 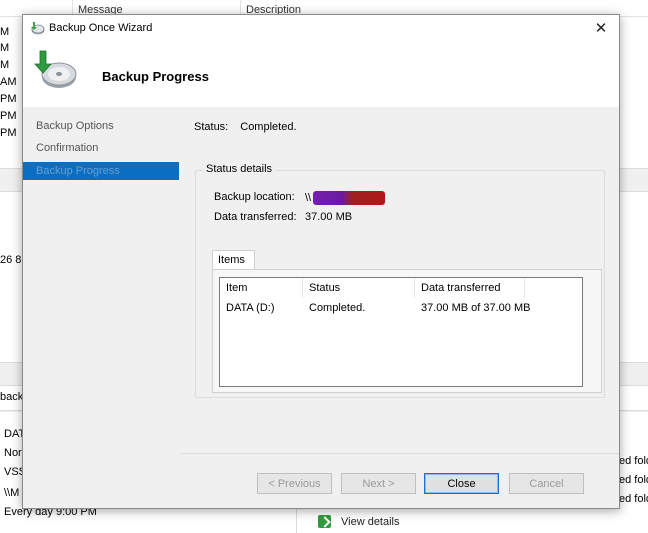 What do you see at coordinates (38, 28) in the screenshot?
I see `backup-app-icon` at bounding box center [38, 28].